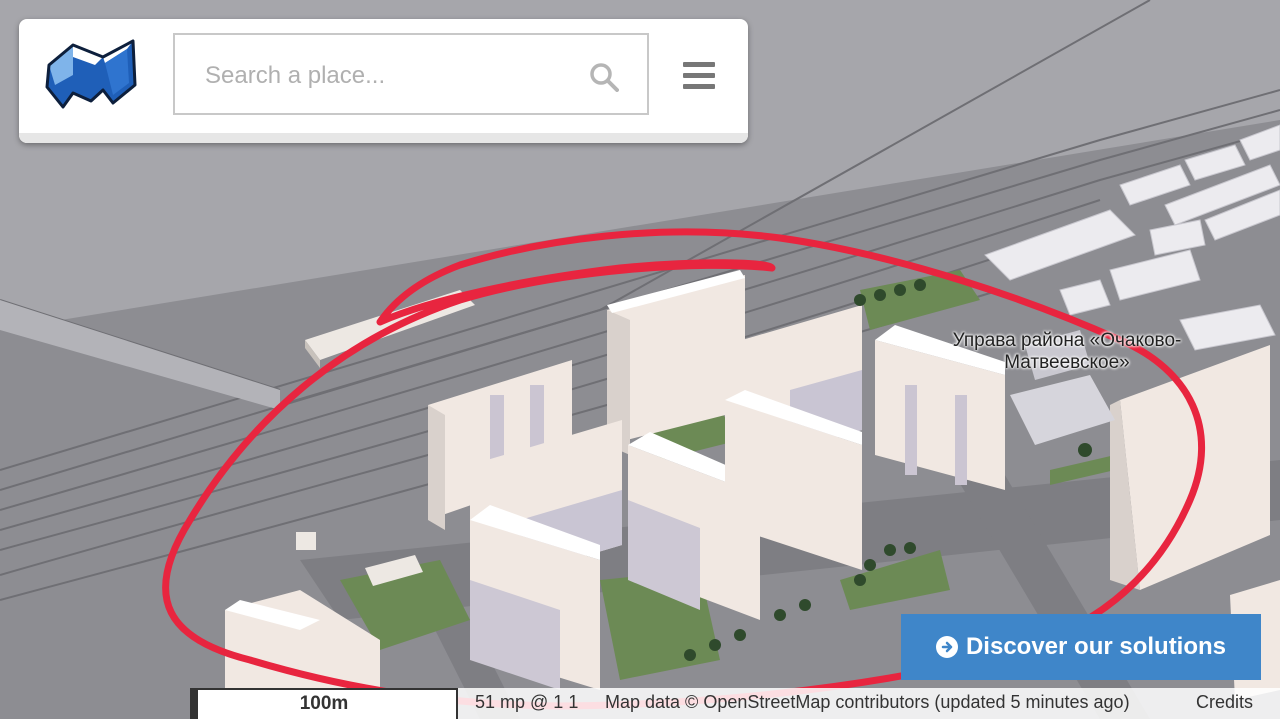  Describe the element at coordinates (946, 647) in the screenshot. I see `arrow-circle-right-icon` at that location.